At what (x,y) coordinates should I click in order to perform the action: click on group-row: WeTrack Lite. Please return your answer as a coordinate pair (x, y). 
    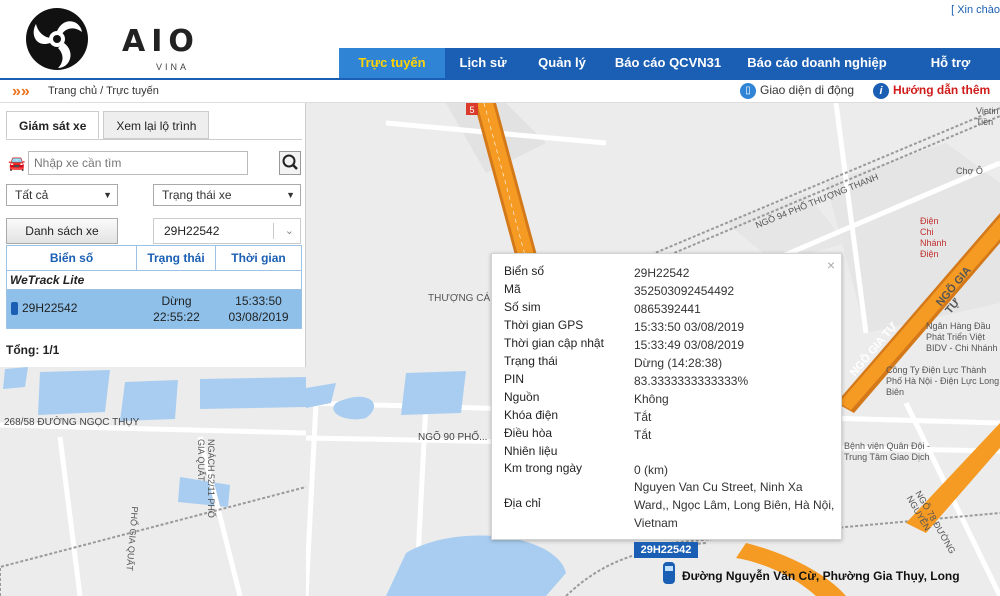
    Looking at the image, I should click on (154, 280).